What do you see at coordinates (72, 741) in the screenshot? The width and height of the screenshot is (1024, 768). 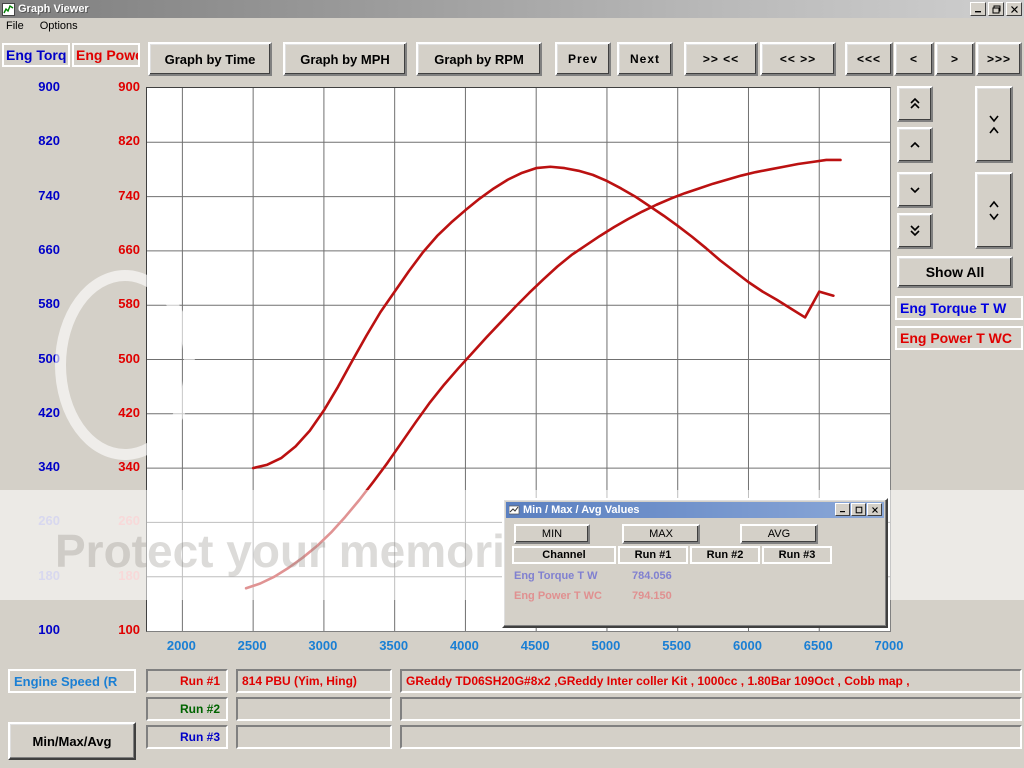 I see `min-max-avg-button: Min/Max/Avg` at bounding box center [72, 741].